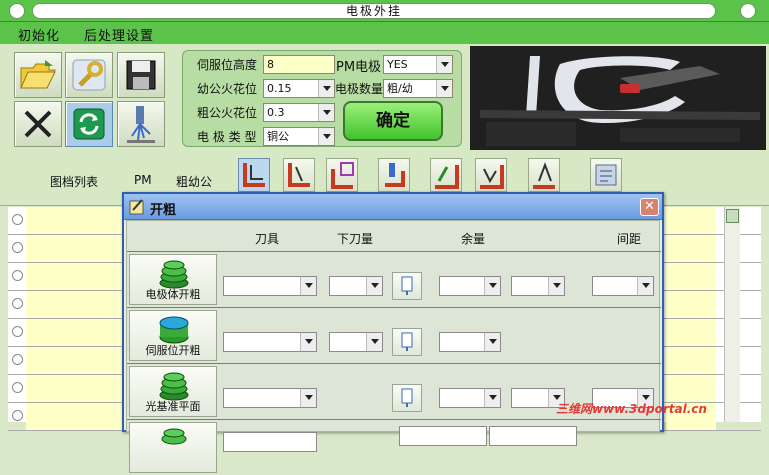  I want to click on tab-file-list: 图档列表, so click(74, 181).